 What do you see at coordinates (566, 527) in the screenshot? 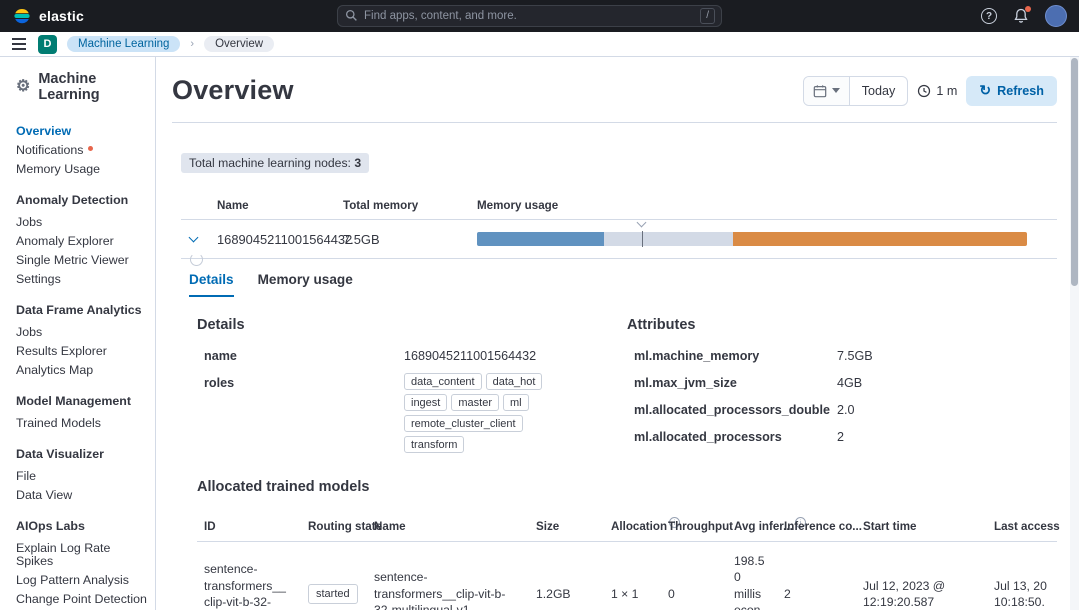
I see `col-size: Size` at bounding box center [566, 527].